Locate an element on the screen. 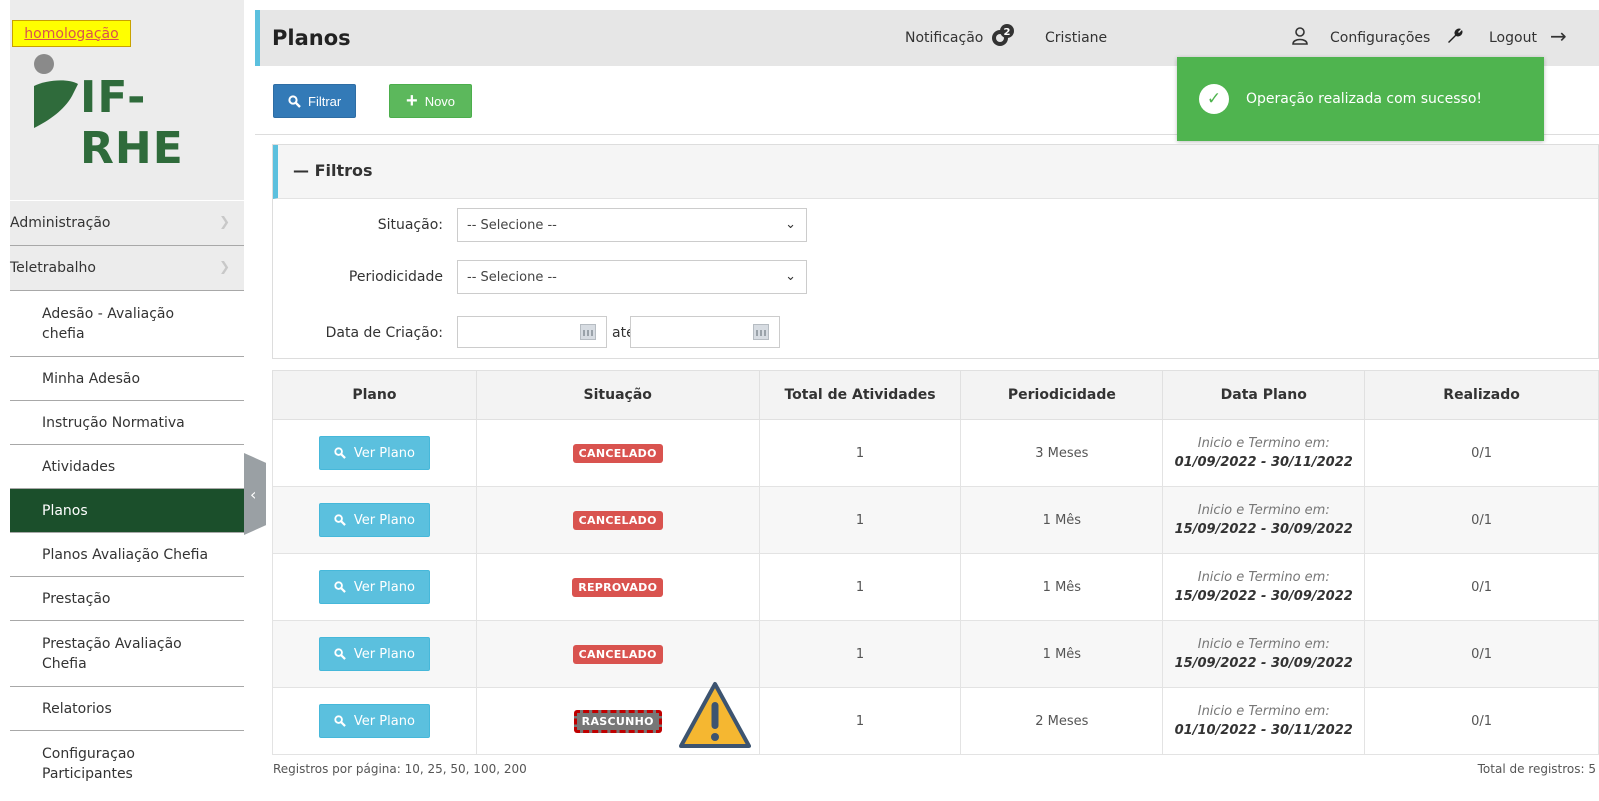 The height and width of the screenshot is (801, 1599). logo-text: IF-RHE is located at coordinates (132, 123).